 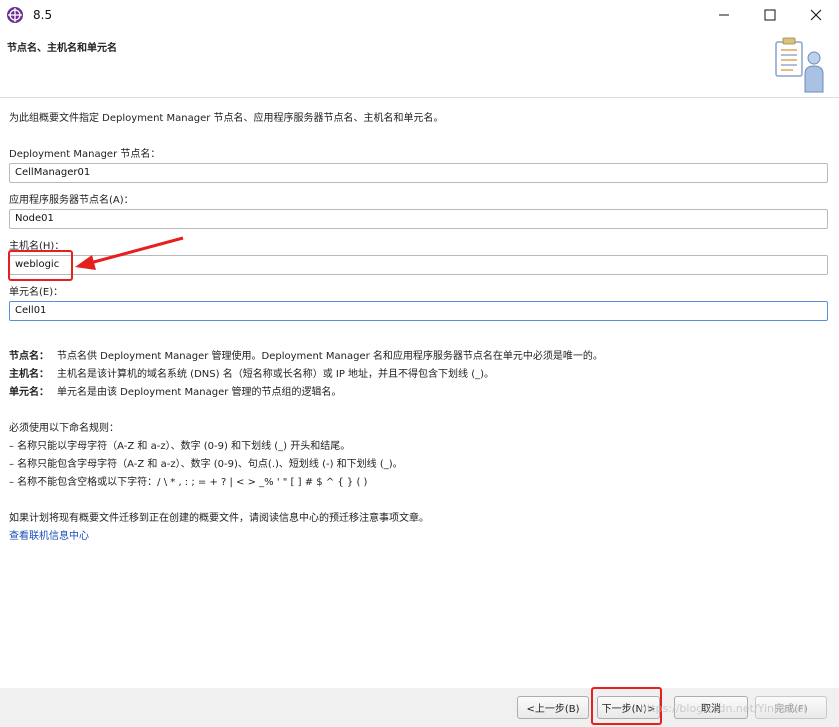 I want to click on cell-name-field: Cell01, so click(x=418, y=311).